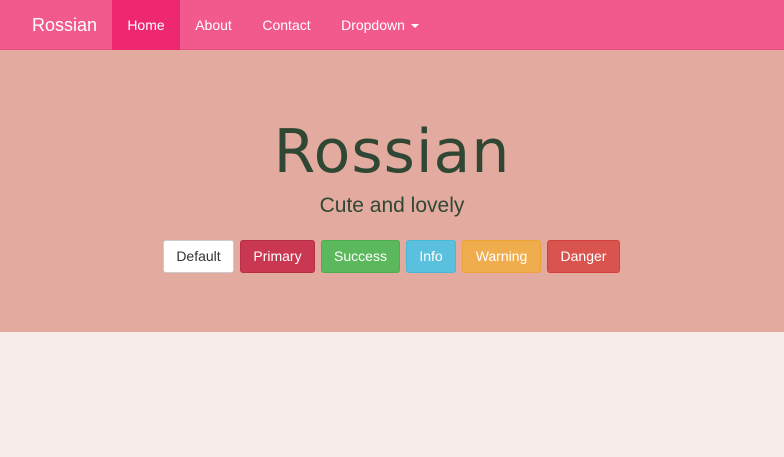 The width and height of the screenshot is (784, 457). I want to click on warning-button: Warning, so click(501, 256).